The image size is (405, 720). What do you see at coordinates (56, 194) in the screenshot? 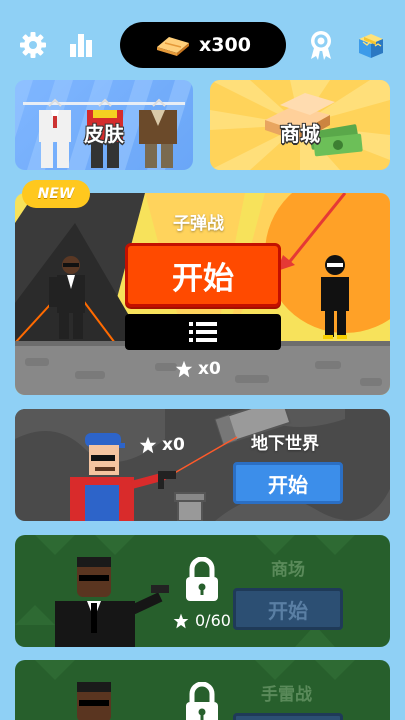
I see `new-badge: NEW` at bounding box center [56, 194].